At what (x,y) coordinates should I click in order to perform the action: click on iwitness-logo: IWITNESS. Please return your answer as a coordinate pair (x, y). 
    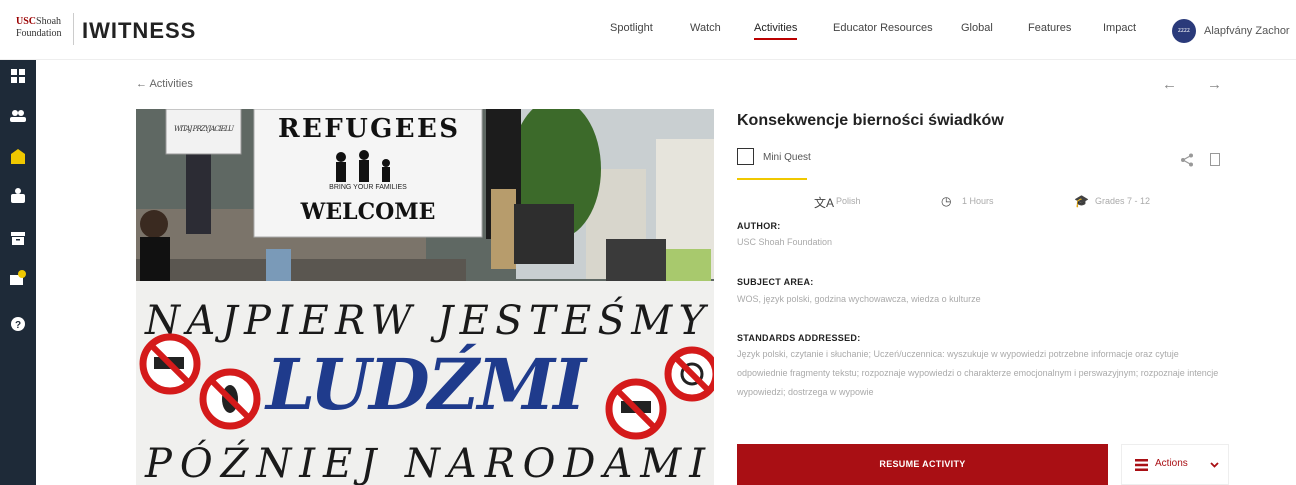
    Looking at the image, I should click on (139, 31).